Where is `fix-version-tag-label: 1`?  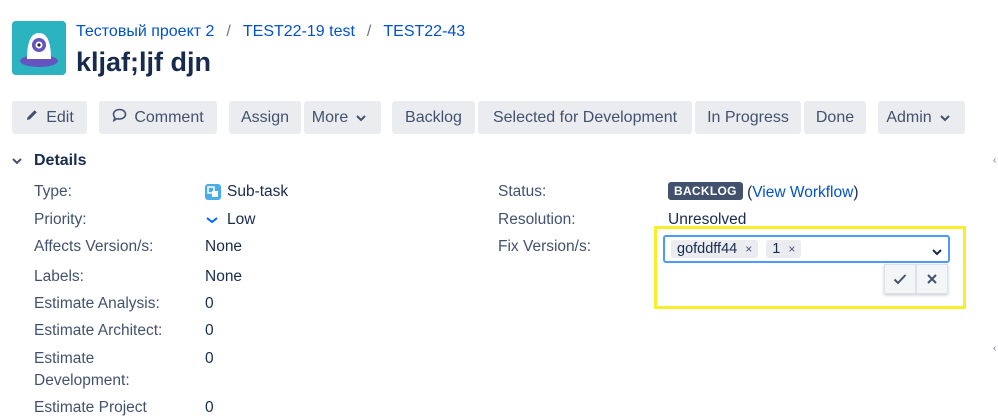 fix-version-tag-label: 1 is located at coordinates (776, 249).